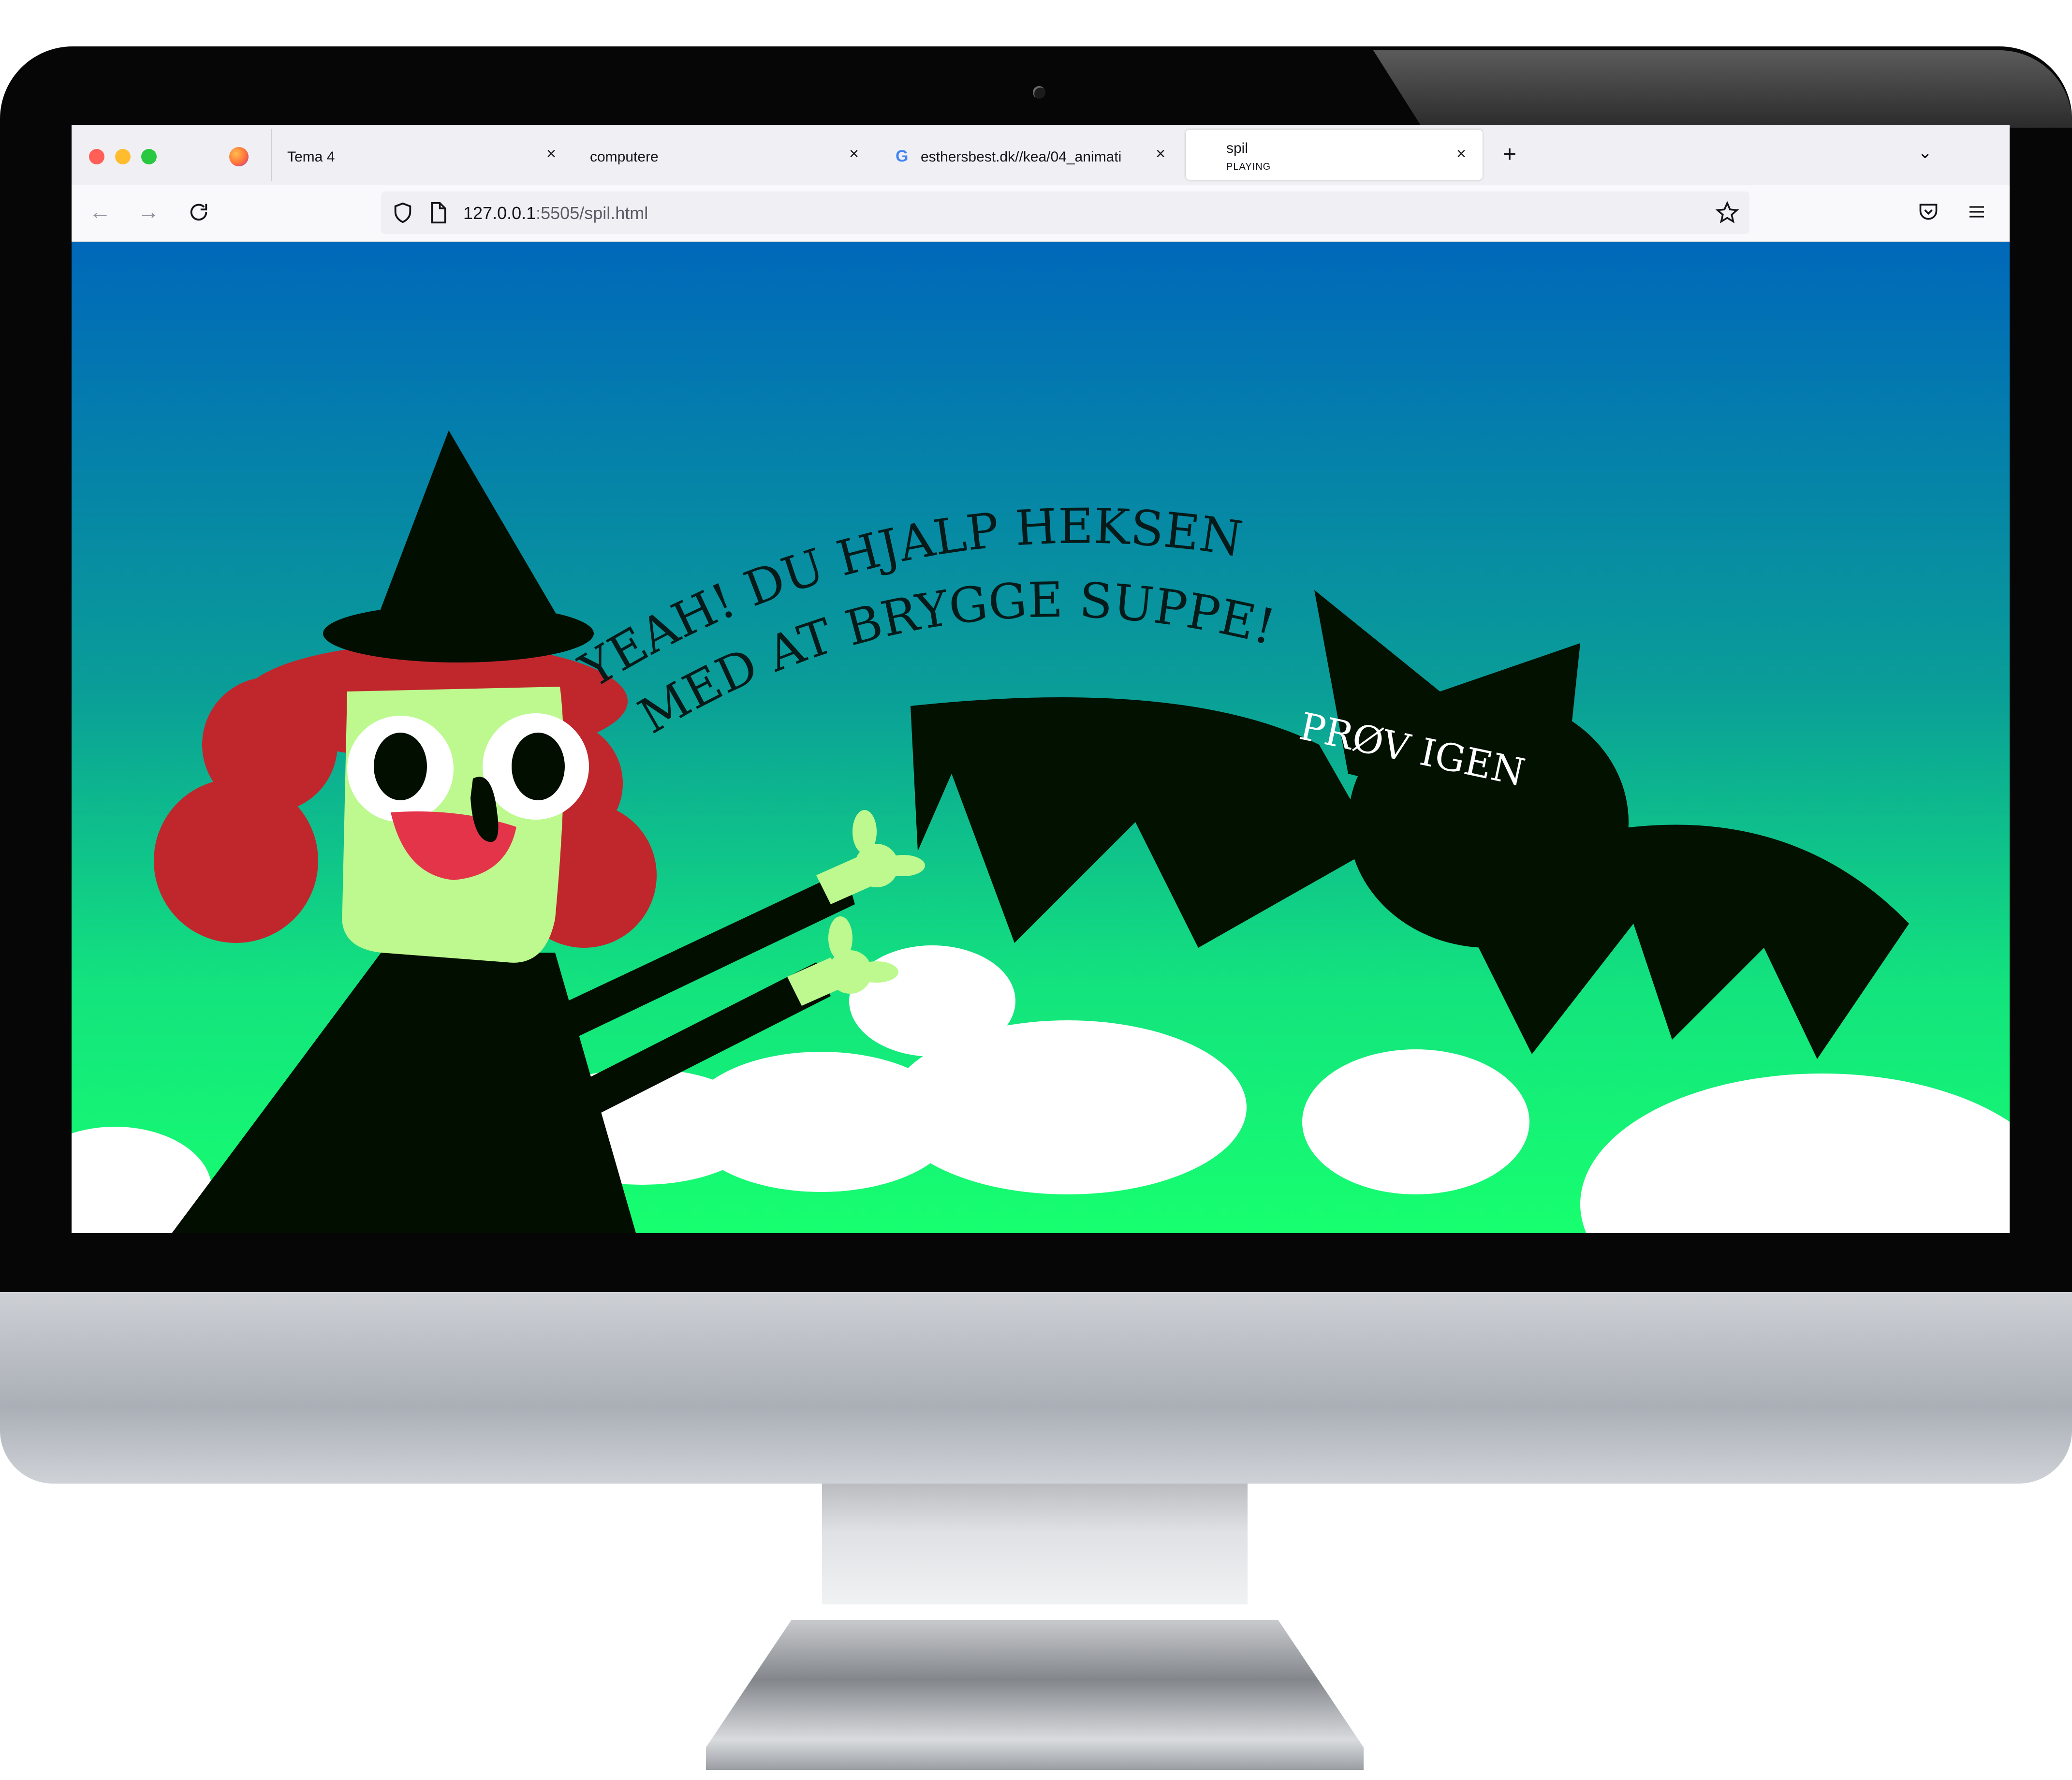 Image resolution: width=2072 pixels, height=1780 pixels. Describe the element at coordinates (1022, 157) in the screenshot. I see `tab-label: esthersbest.dk//kea/04_animati` at that location.